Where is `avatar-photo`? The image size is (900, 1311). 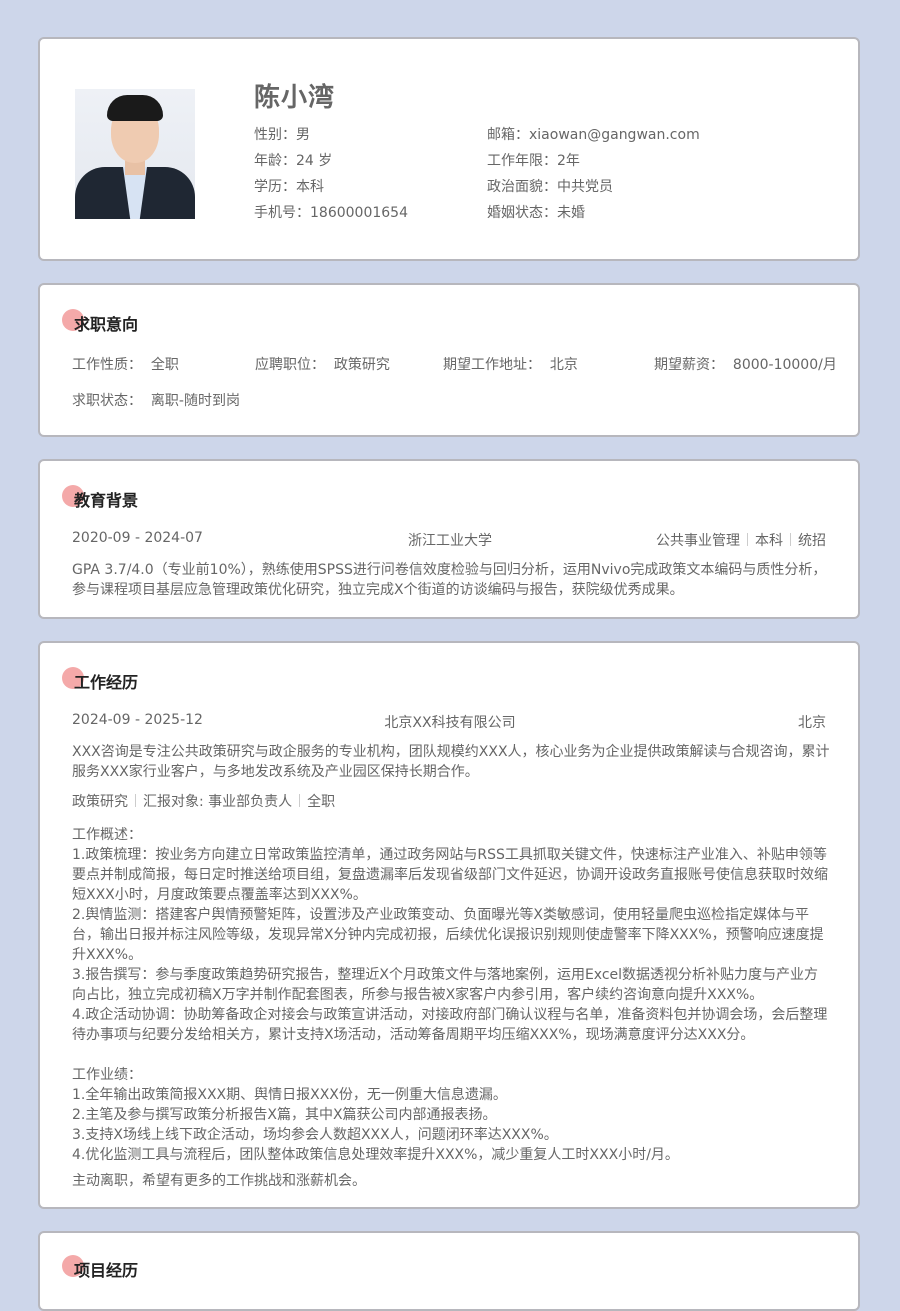
avatar-photo is located at coordinates (135, 154).